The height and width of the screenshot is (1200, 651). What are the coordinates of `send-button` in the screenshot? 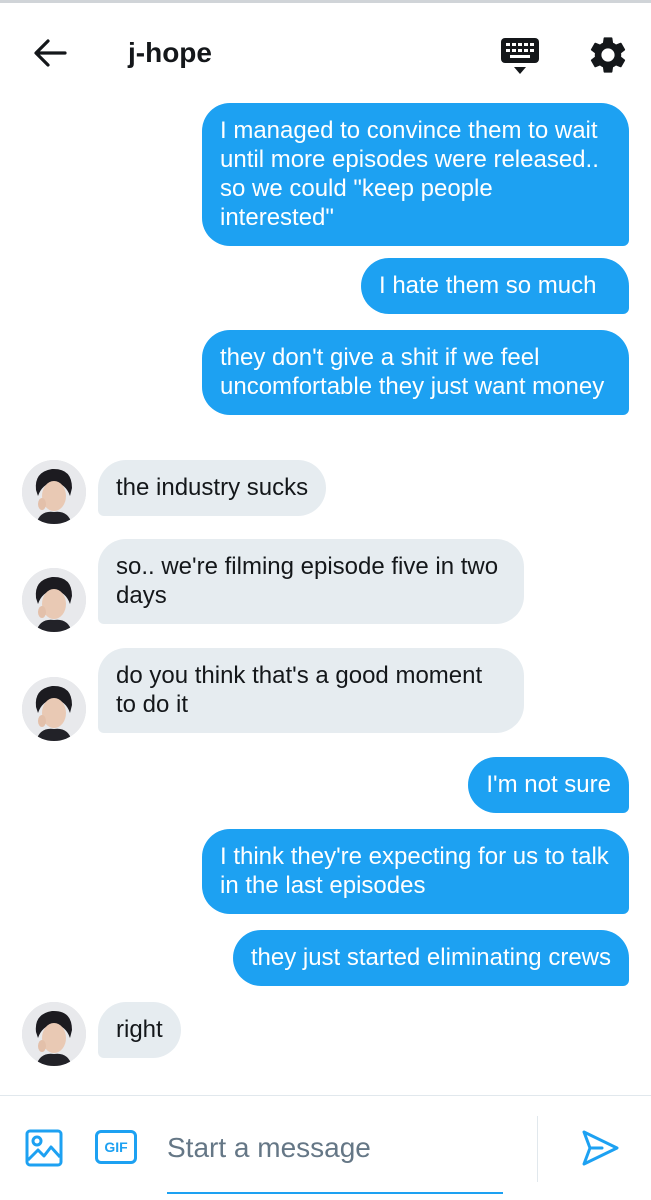 It's located at (600, 1148).